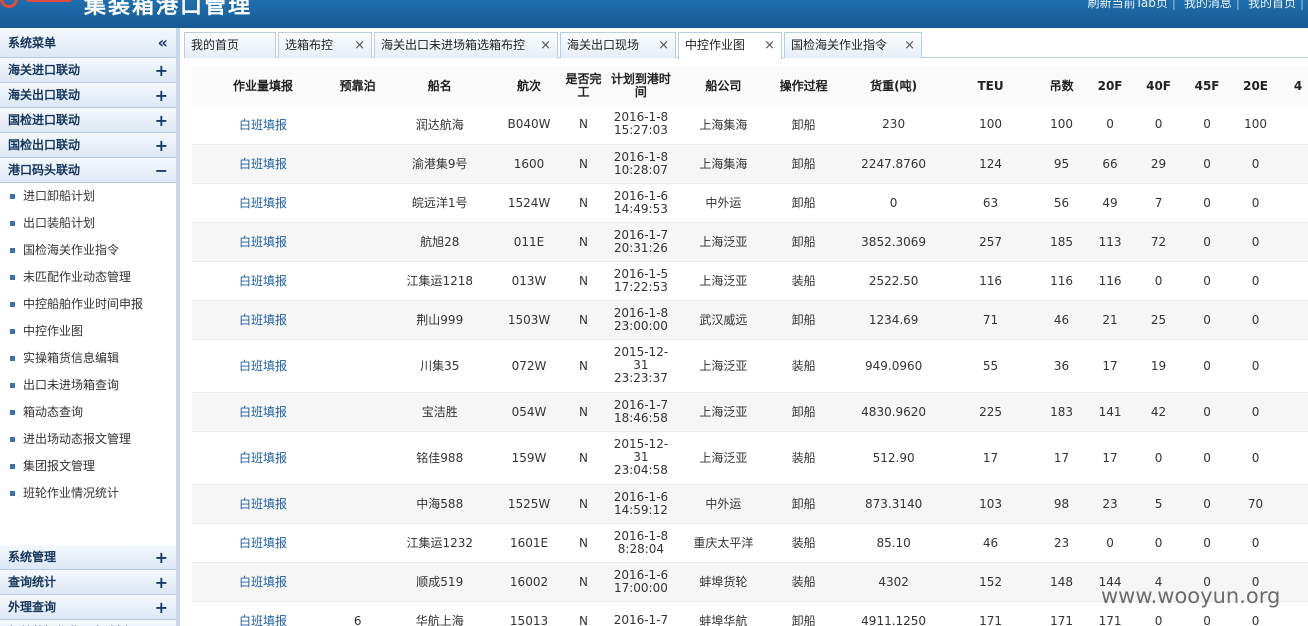  I want to click on header-links: 刷新当前Tab页 | 我的消息 | 我的首页 |, so click(1196, 5).